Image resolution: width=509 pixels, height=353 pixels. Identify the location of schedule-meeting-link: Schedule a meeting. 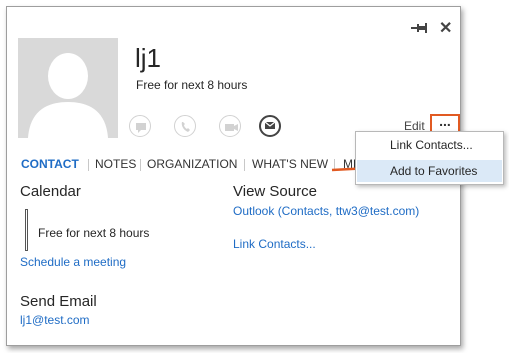
(73, 262).